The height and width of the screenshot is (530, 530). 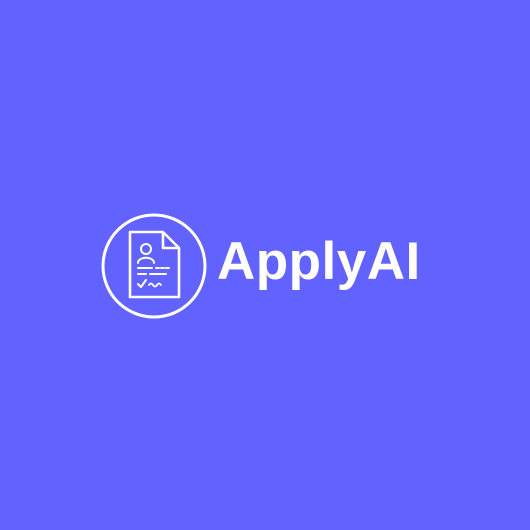 I want to click on logo-emblem, so click(x=154, y=266).